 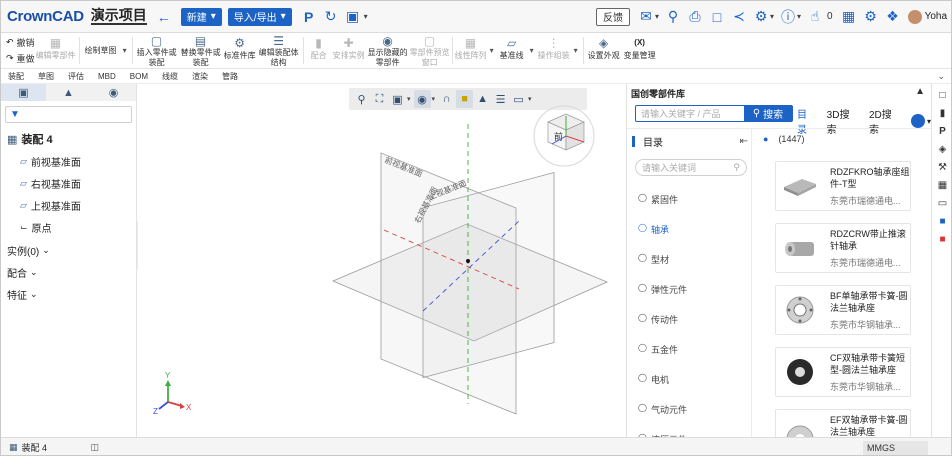 I want to click on set-appearance-button: ◈ 设置外观, so click(x=604, y=50).